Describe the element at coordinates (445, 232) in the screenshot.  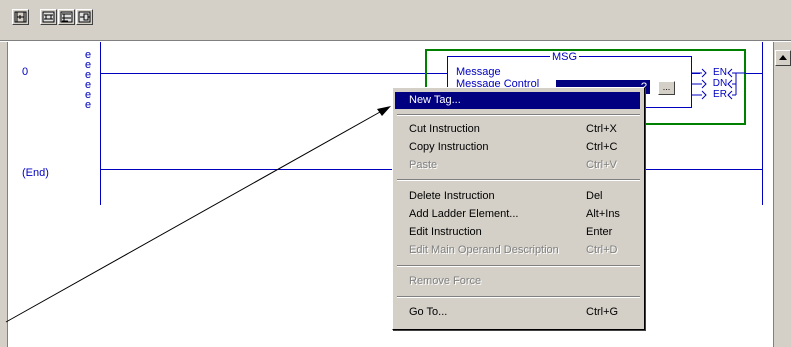
I see `menu-item-label: Edit Instruction` at that location.